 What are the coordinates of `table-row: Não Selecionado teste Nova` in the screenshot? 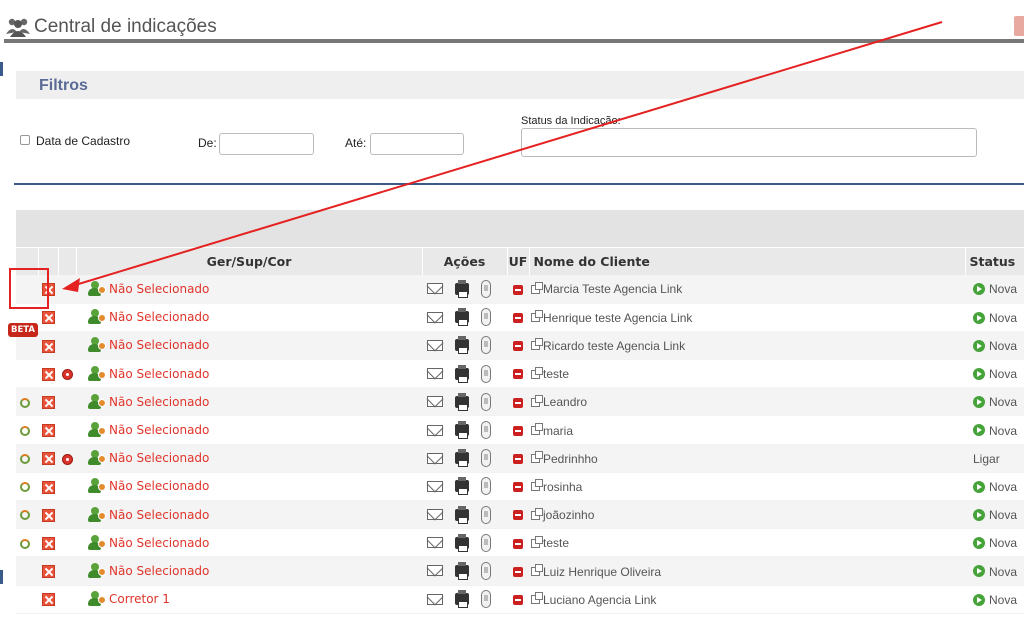 It's located at (520, 374).